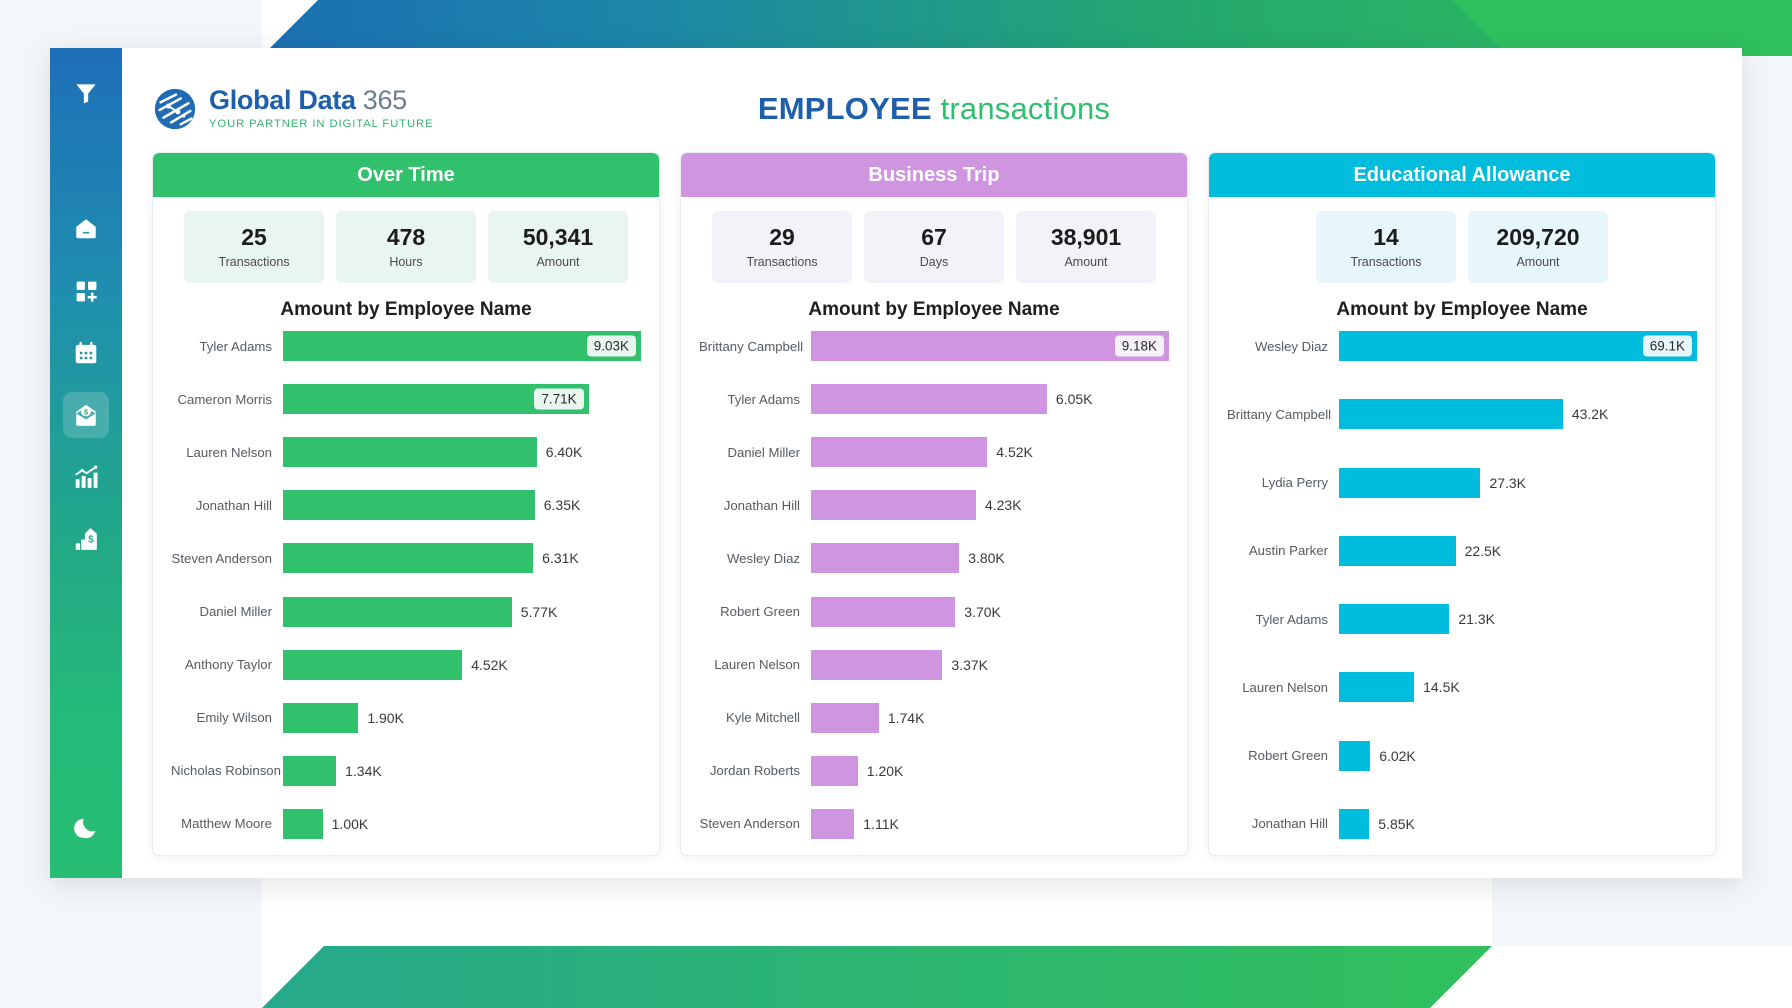 This screenshot has height=1008, width=1792. What do you see at coordinates (86, 291) in the screenshot?
I see `sidebar-item-add-widget` at bounding box center [86, 291].